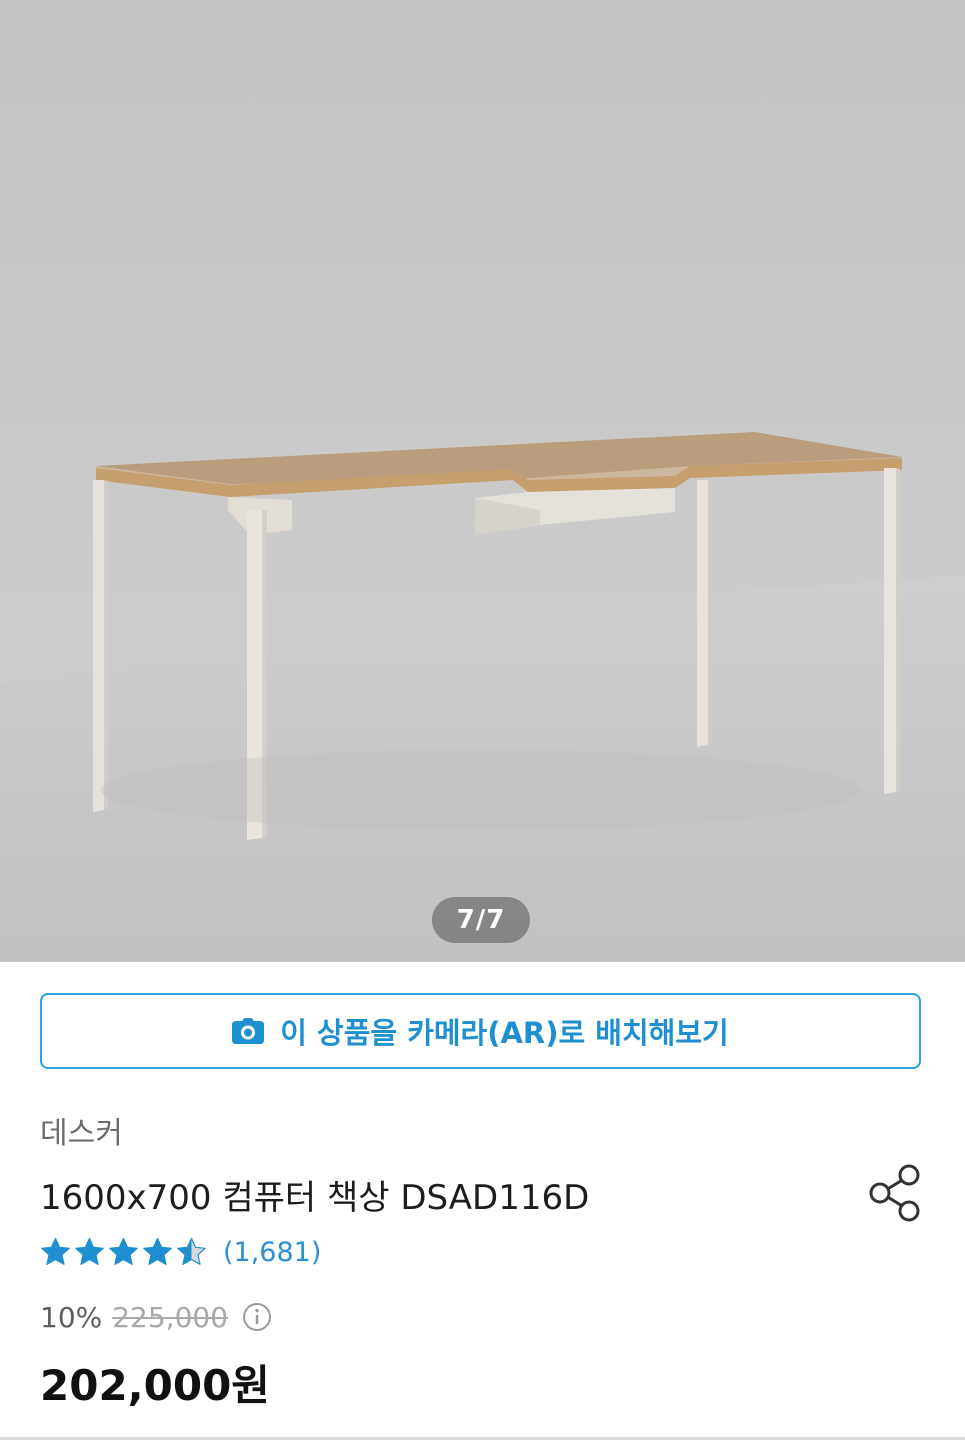 The height and width of the screenshot is (1440, 965). What do you see at coordinates (81, 1130) in the screenshot?
I see `brand-name: 데스커` at bounding box center [81, 1130].